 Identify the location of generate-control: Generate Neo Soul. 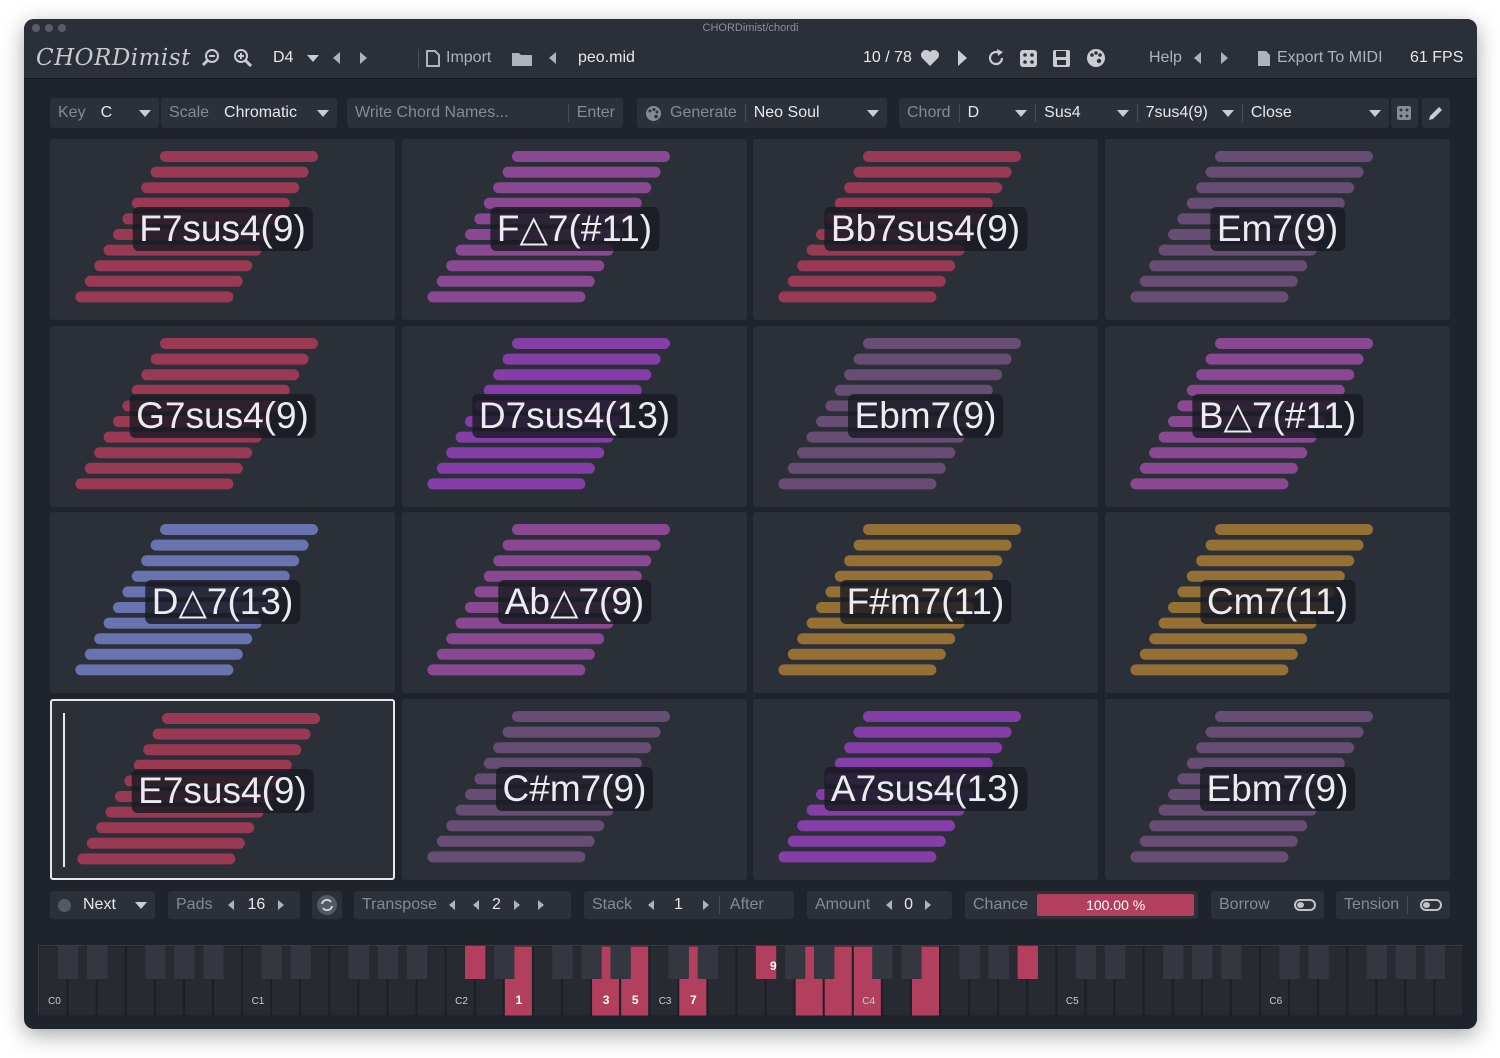
(762, 113).